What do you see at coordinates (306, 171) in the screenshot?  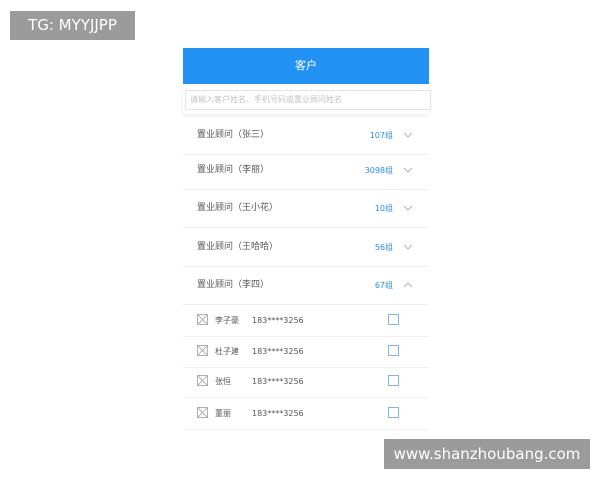 I see `group-row-lili: 置业顾问（李丽） 3098组` at bounding box center [306, 171].